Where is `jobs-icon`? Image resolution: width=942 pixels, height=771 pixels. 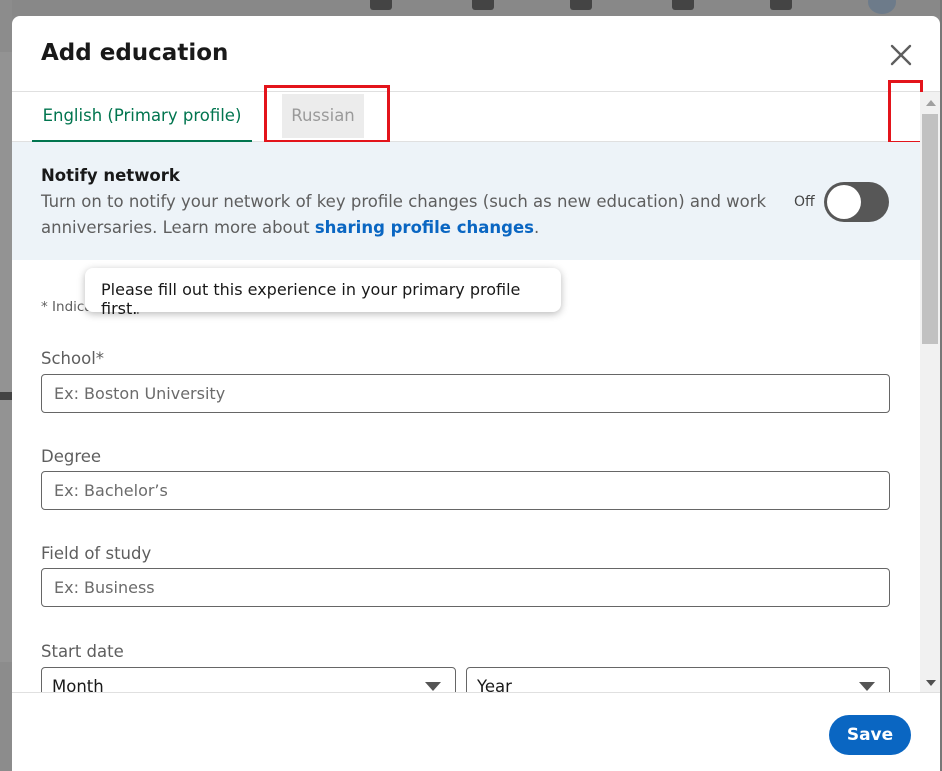 jobs-icon is located at coordinates (581, 5).